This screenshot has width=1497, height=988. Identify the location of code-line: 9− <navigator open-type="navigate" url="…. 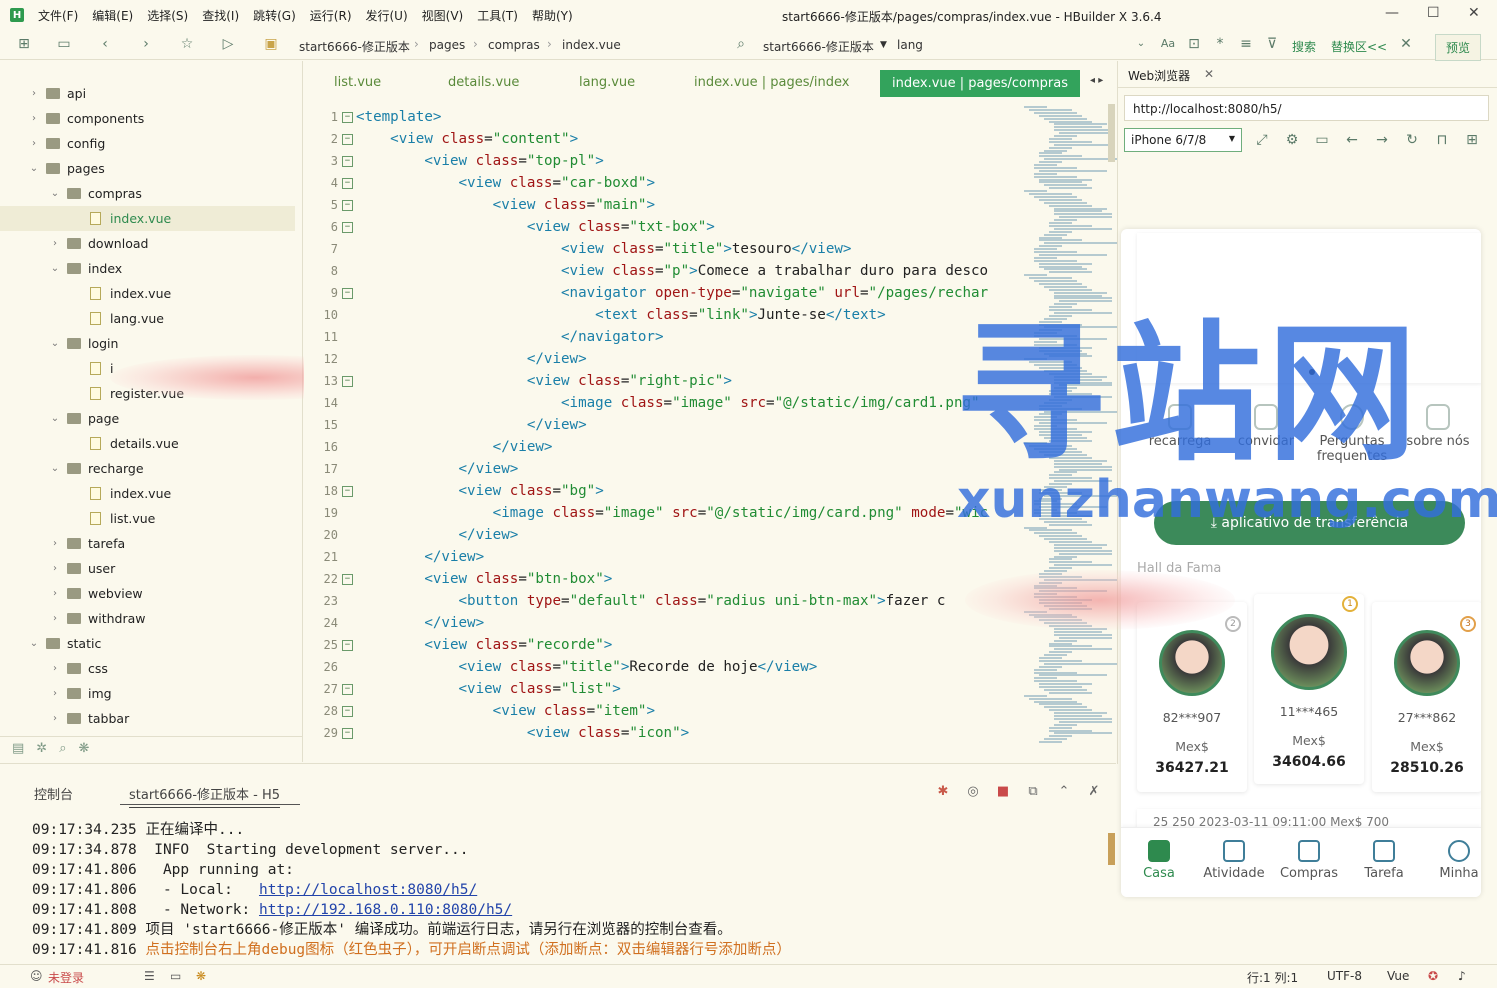
(661, 293).